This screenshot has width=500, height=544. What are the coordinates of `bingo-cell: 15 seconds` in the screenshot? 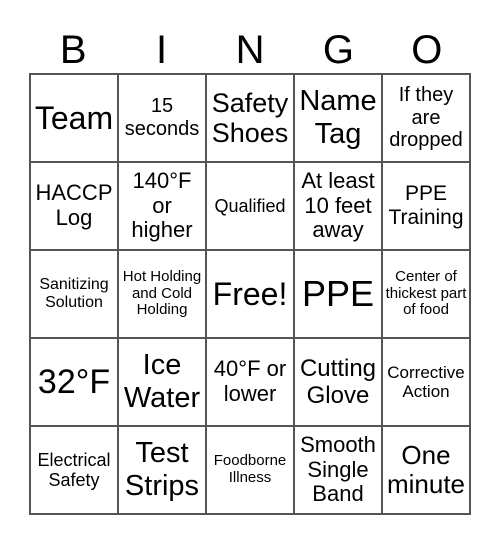 It's located at (162, 118).